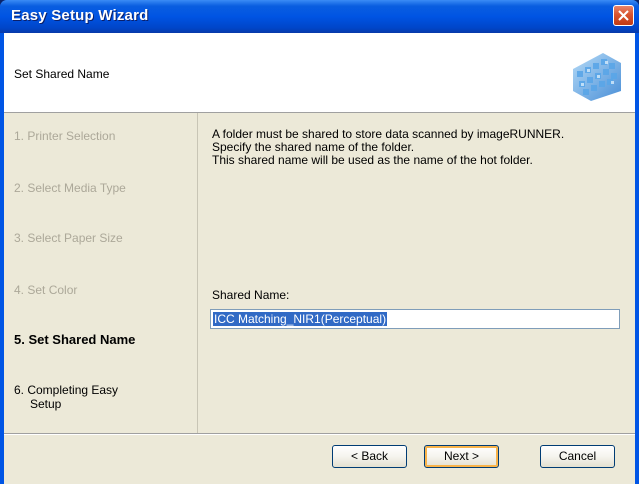  Describe the element at coordinates (75, 339) in the screenshot. I see `step-set-shared-name: 5. Set Shared Name` at that location.